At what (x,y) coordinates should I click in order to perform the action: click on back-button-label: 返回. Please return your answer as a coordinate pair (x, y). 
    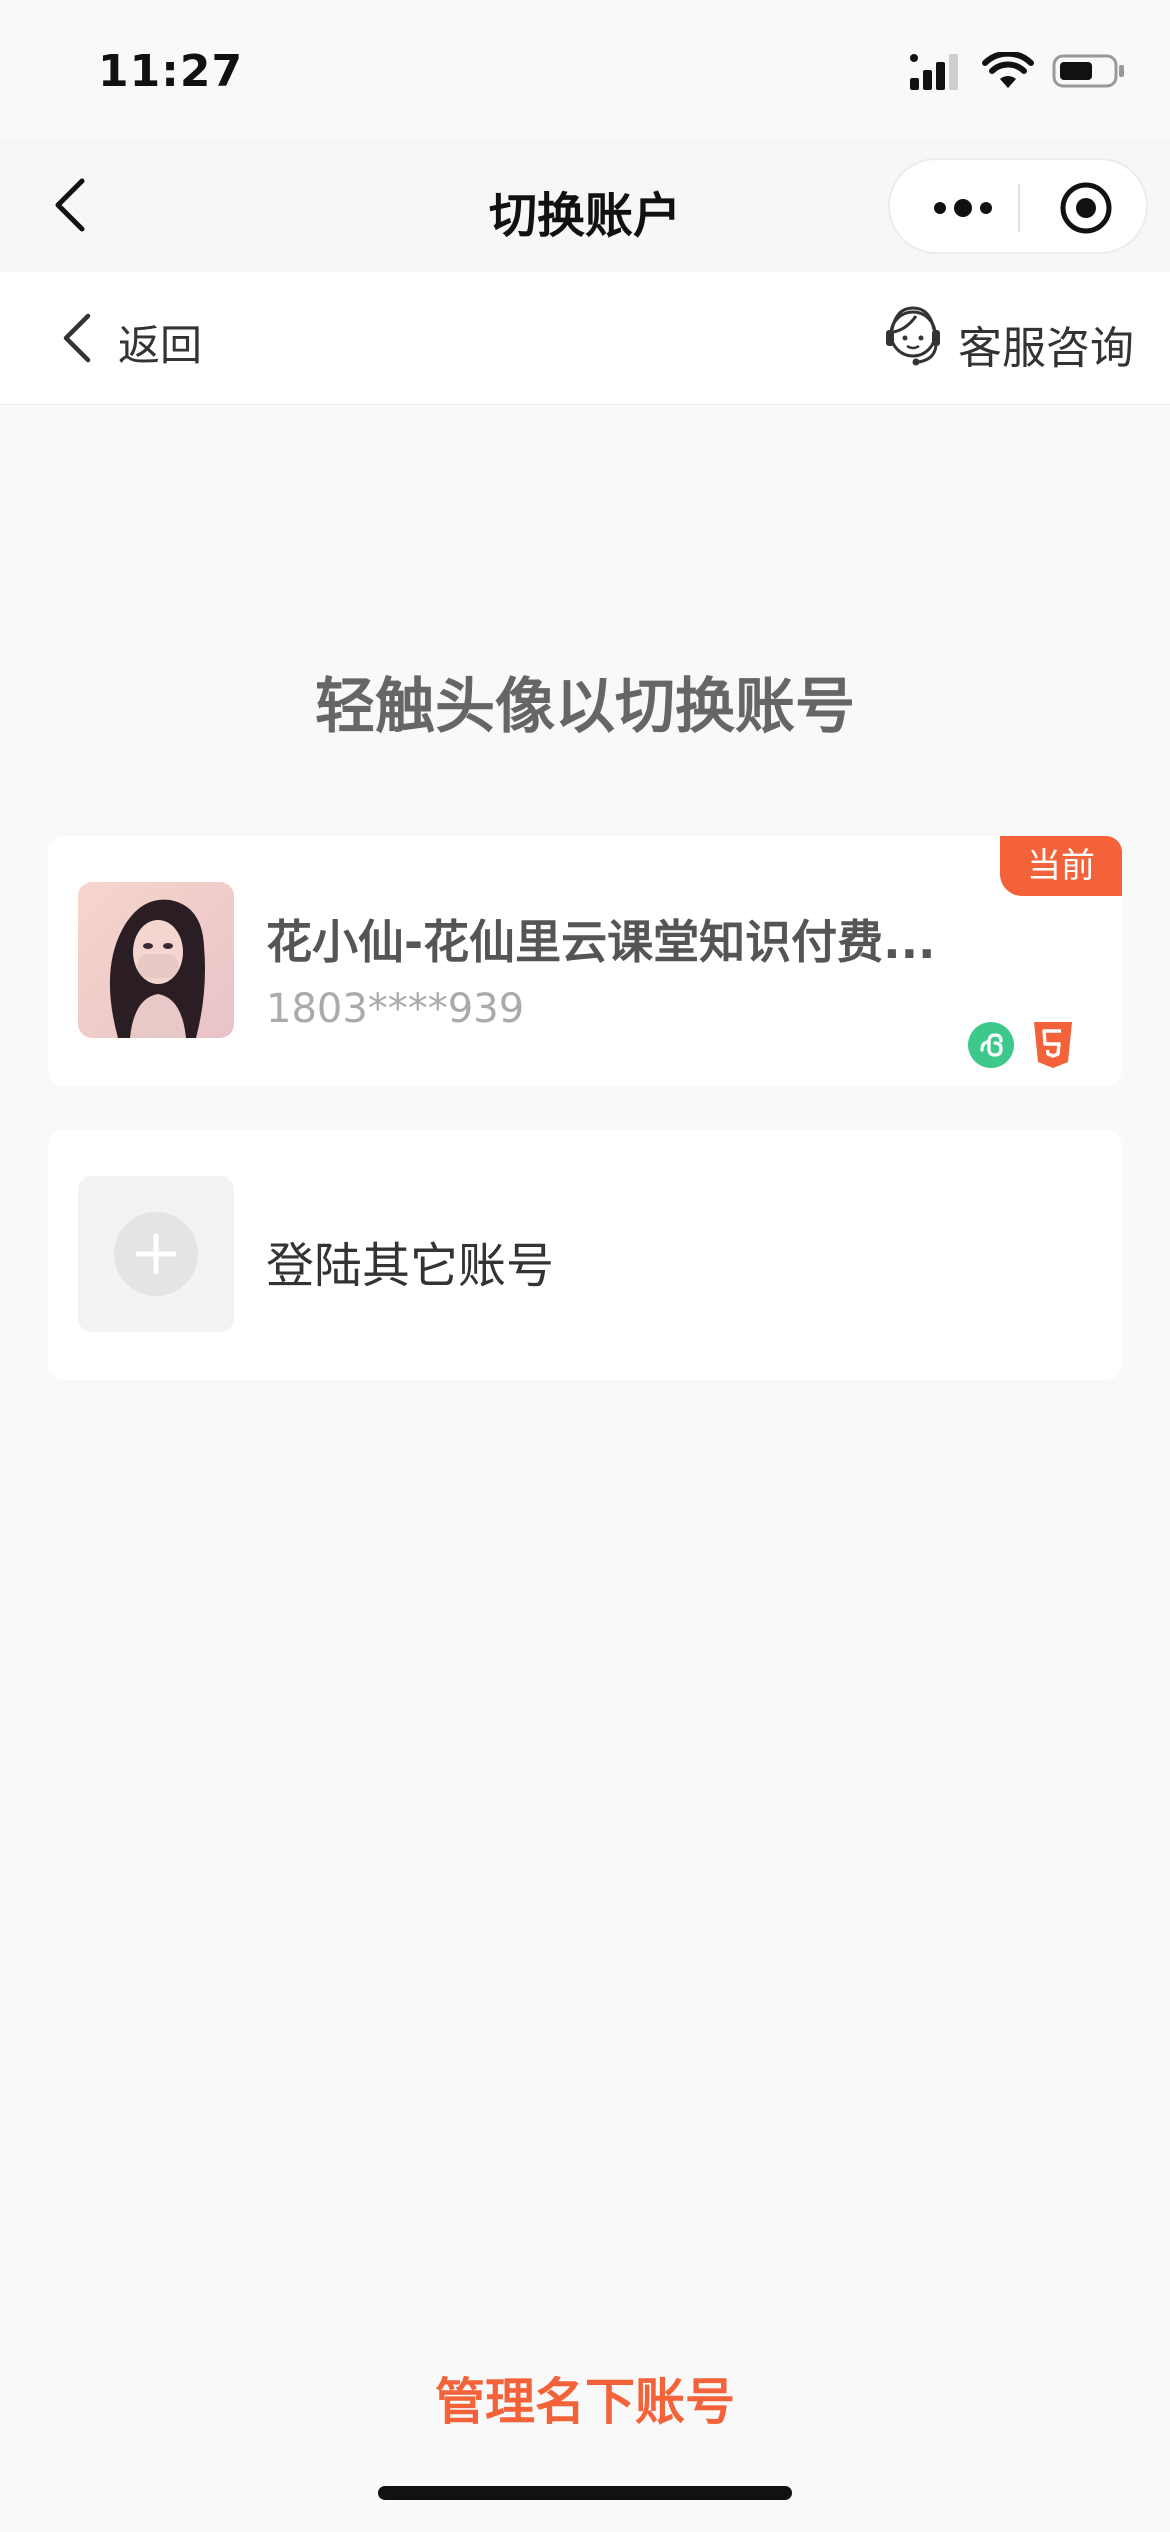
    Looking at the image, I should click on (160, 342).